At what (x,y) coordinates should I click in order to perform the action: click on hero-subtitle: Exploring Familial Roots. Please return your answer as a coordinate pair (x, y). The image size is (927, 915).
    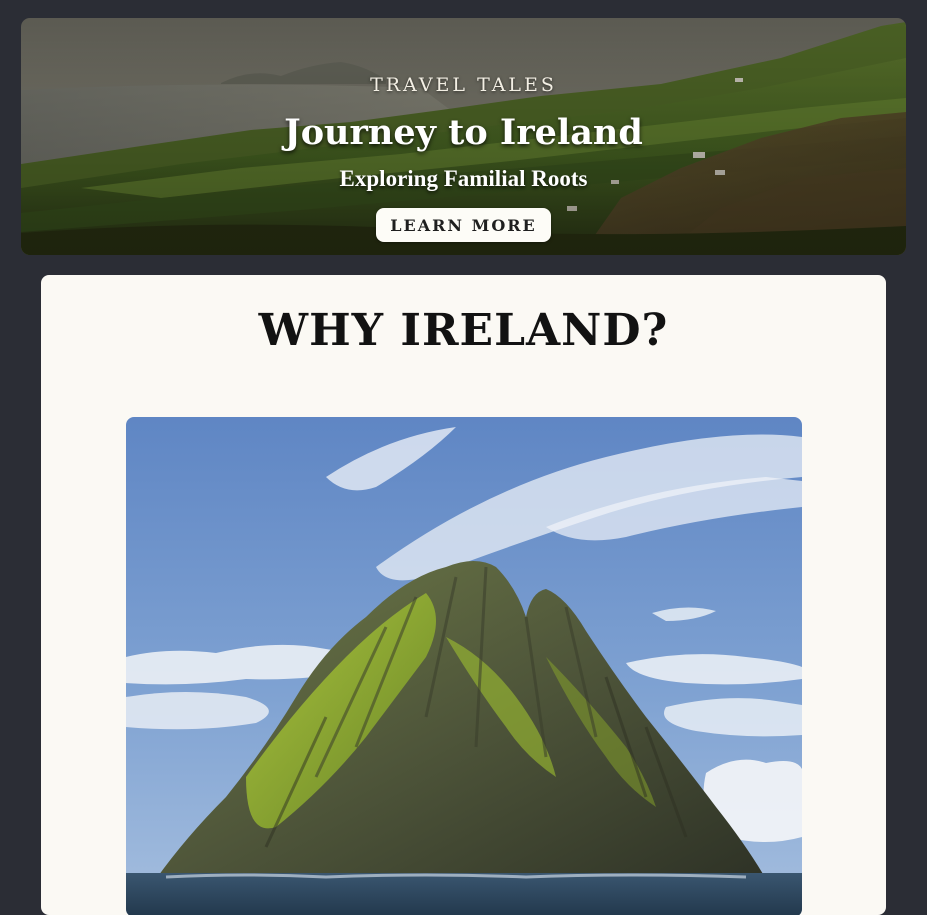
    Looking at the image, I should click on (463, 178).